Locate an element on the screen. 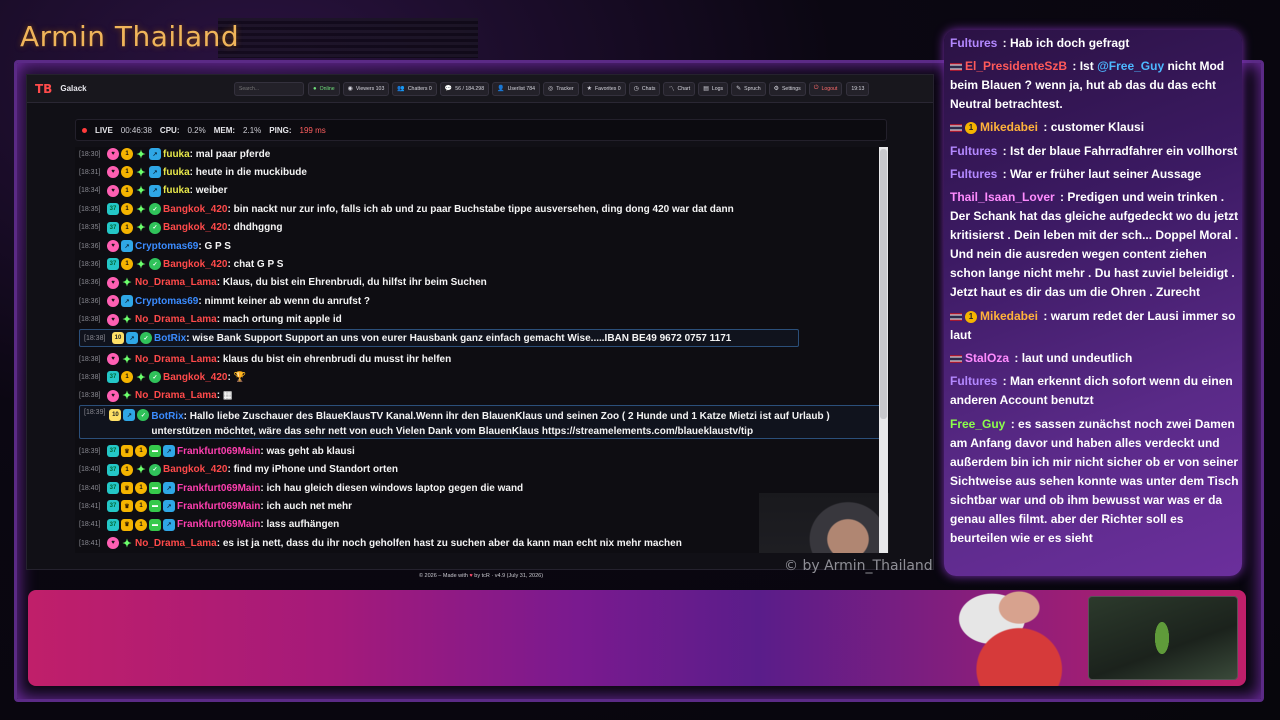 The image size is (1280, 720). message-body: fuuka: heute in die muckibude is located at coordinates (235, 172).